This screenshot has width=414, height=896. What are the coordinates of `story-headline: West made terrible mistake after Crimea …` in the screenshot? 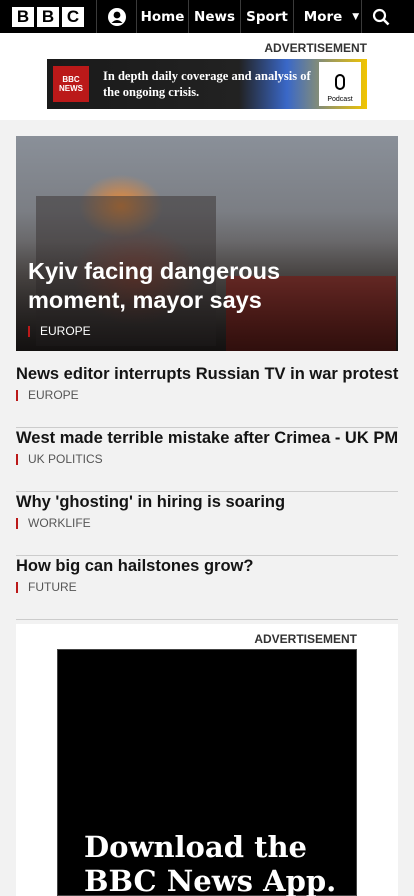 It's located at (207, 438).